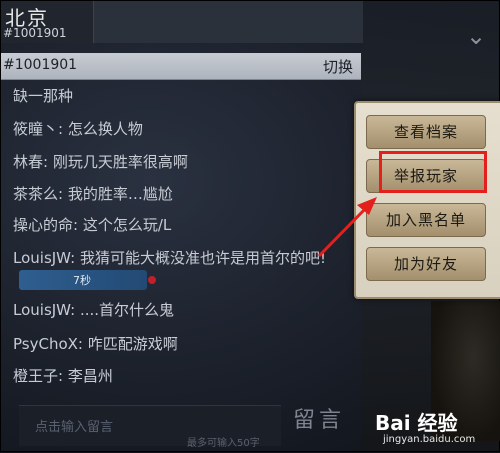 The width and height of the screenshot is (500, 453). I want to click on pointer-arrow-icon, so click(347, 227).